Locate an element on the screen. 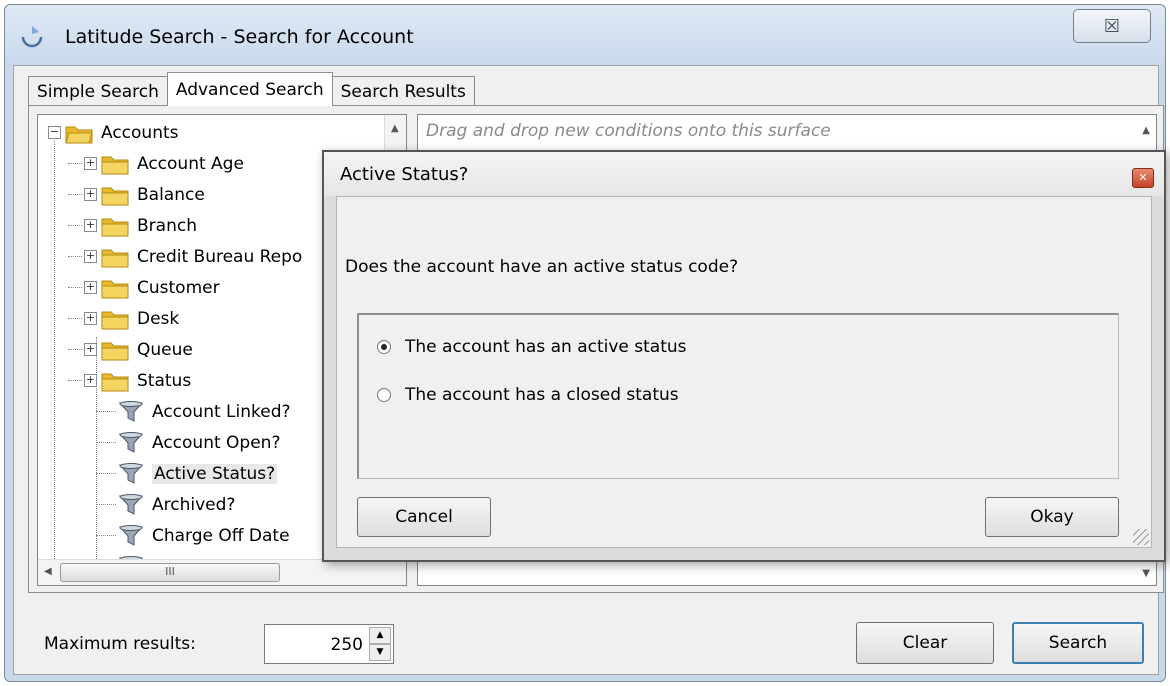  tab-advanced-search: Advanced Search is located at coordinates (249, 89).